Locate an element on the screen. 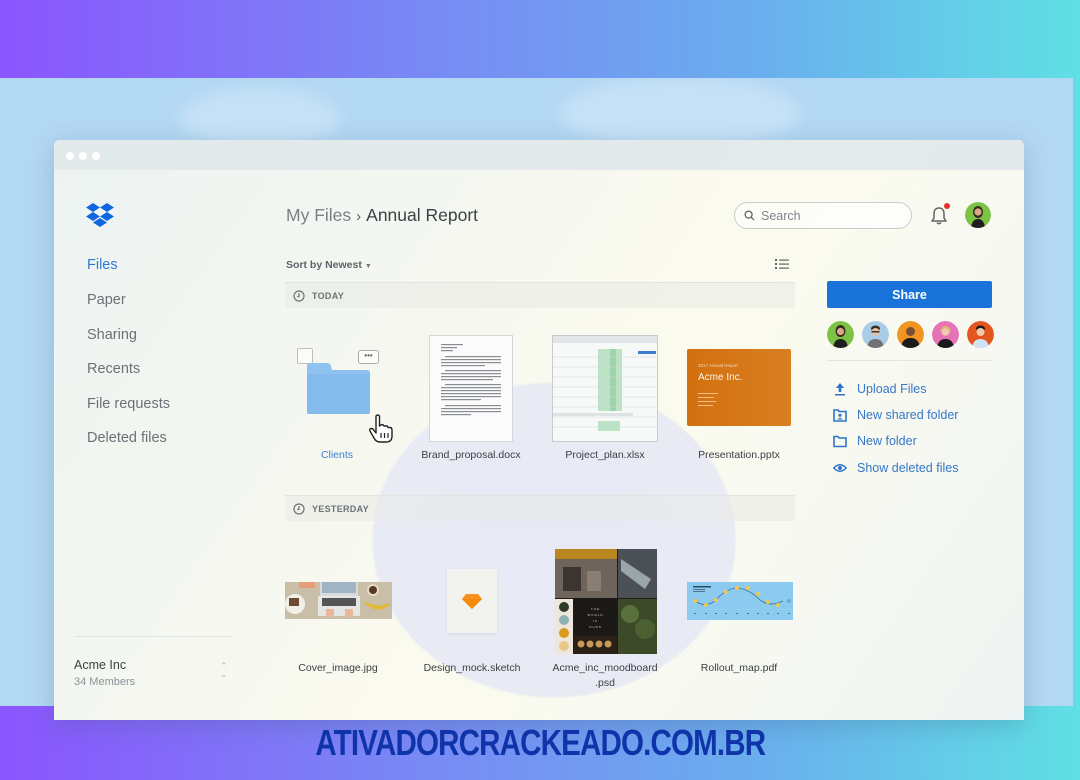 This screenshot has height=780, width=1080. list-view-icon is located at coordinates (782, 264).